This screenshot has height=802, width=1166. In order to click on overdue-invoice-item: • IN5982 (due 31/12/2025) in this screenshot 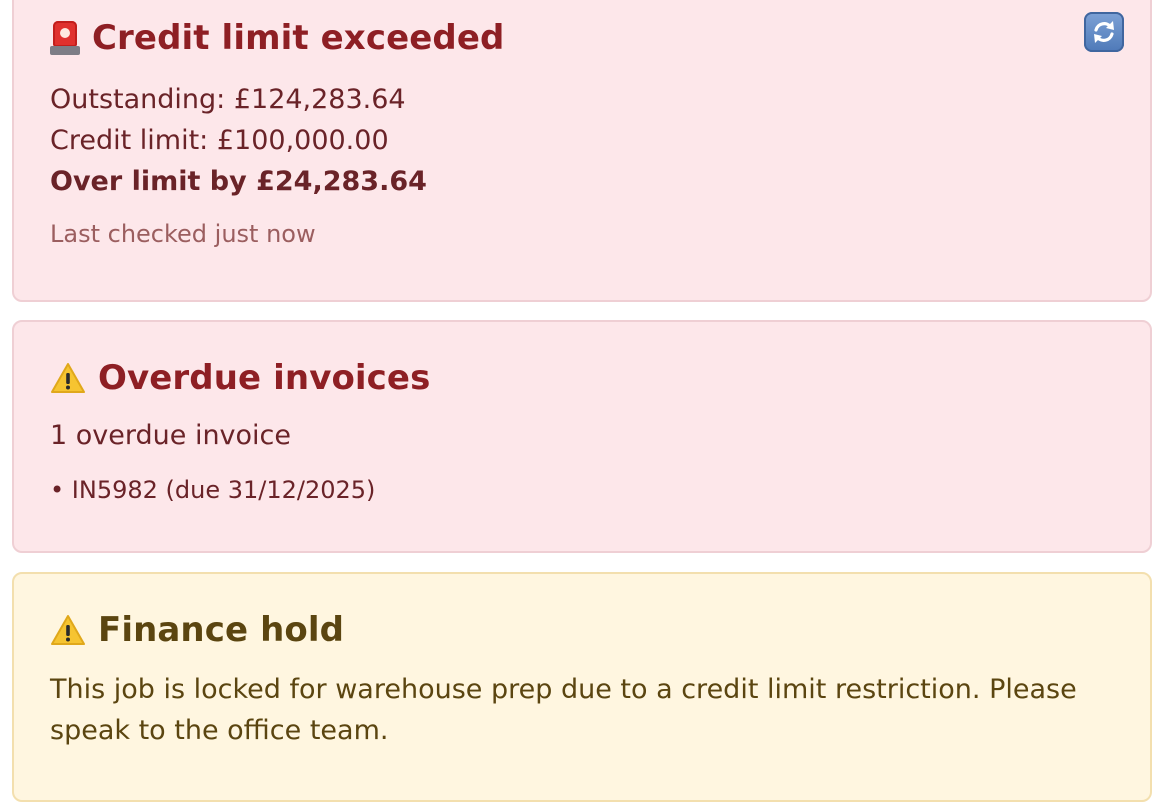, I will do `click(213, 490)`.